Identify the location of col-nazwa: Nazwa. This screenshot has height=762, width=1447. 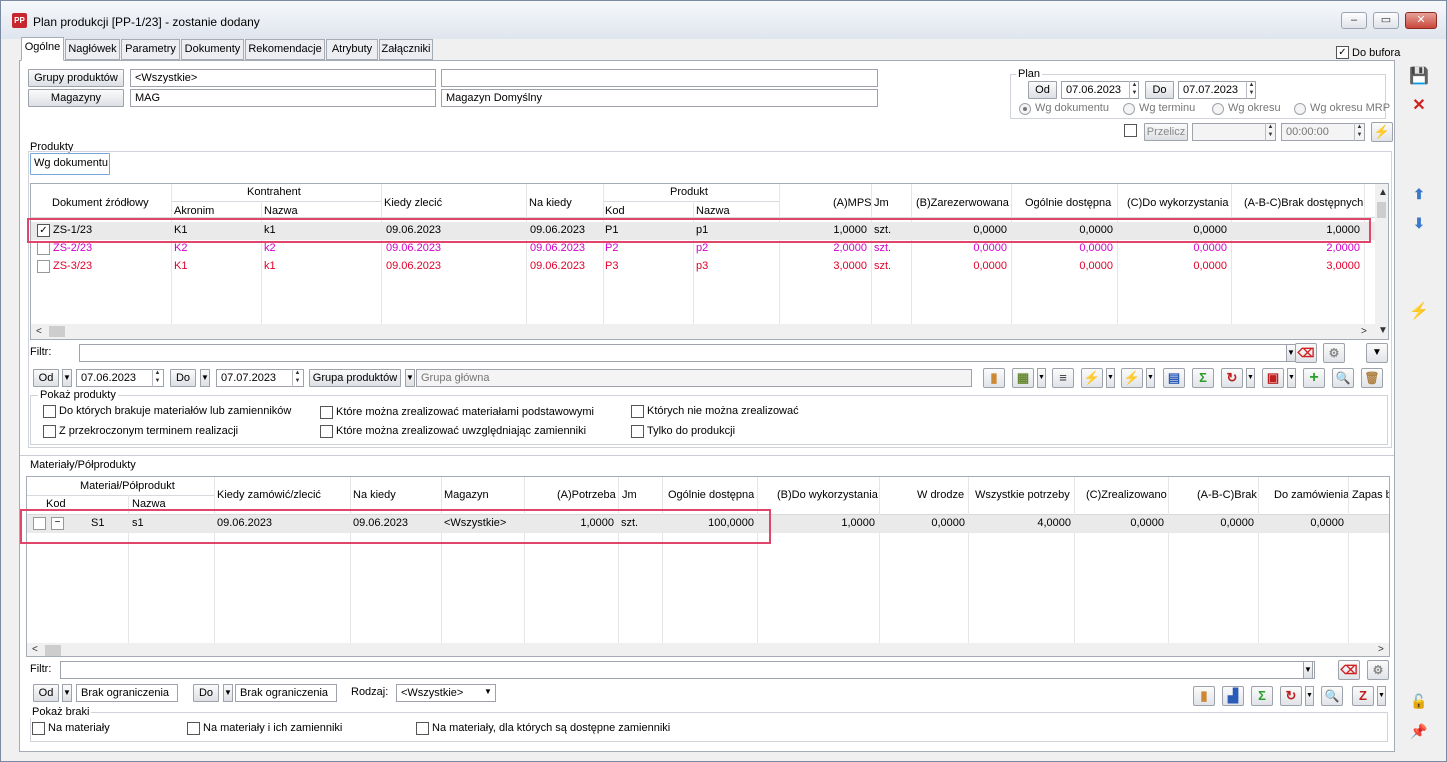
(149, 504).